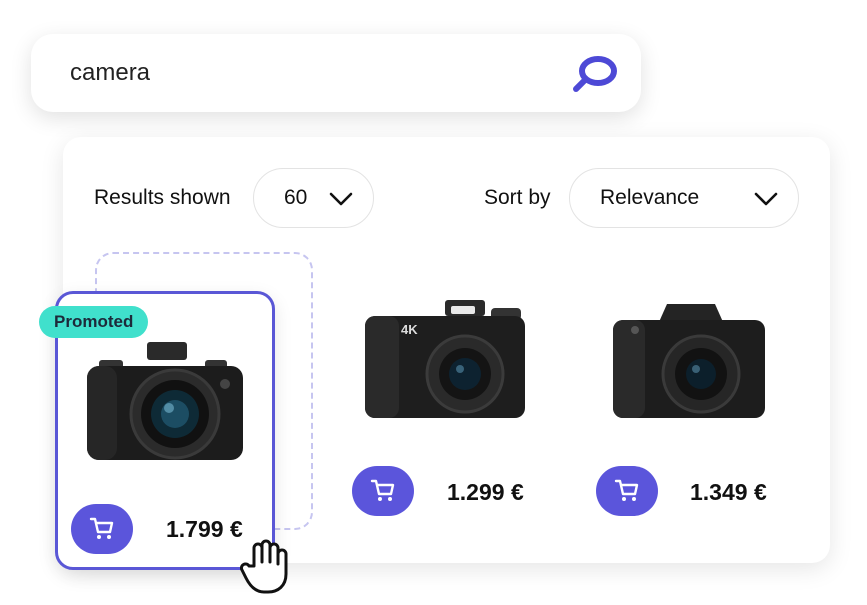  I want to click on search-icon, so click(595, 74).